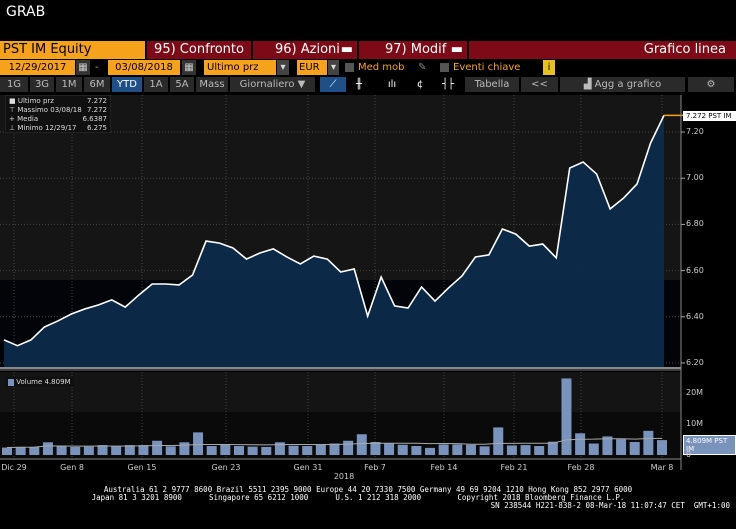 This screenshot has height=529, width=736. Describe the element at coordinates (344, 476) in the screenshot. I see `x-axis-year: 2018` at that location.